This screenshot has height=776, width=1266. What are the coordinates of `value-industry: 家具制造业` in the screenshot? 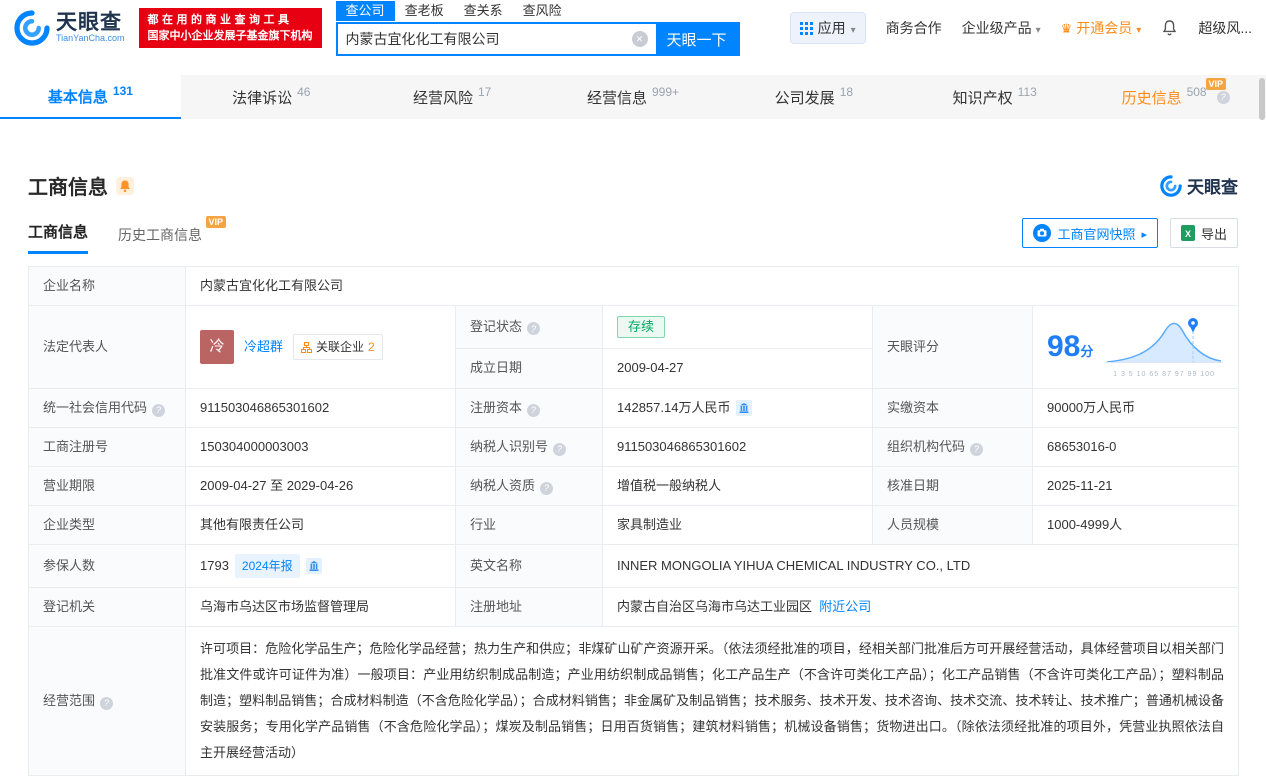 It's located at (737, 525).